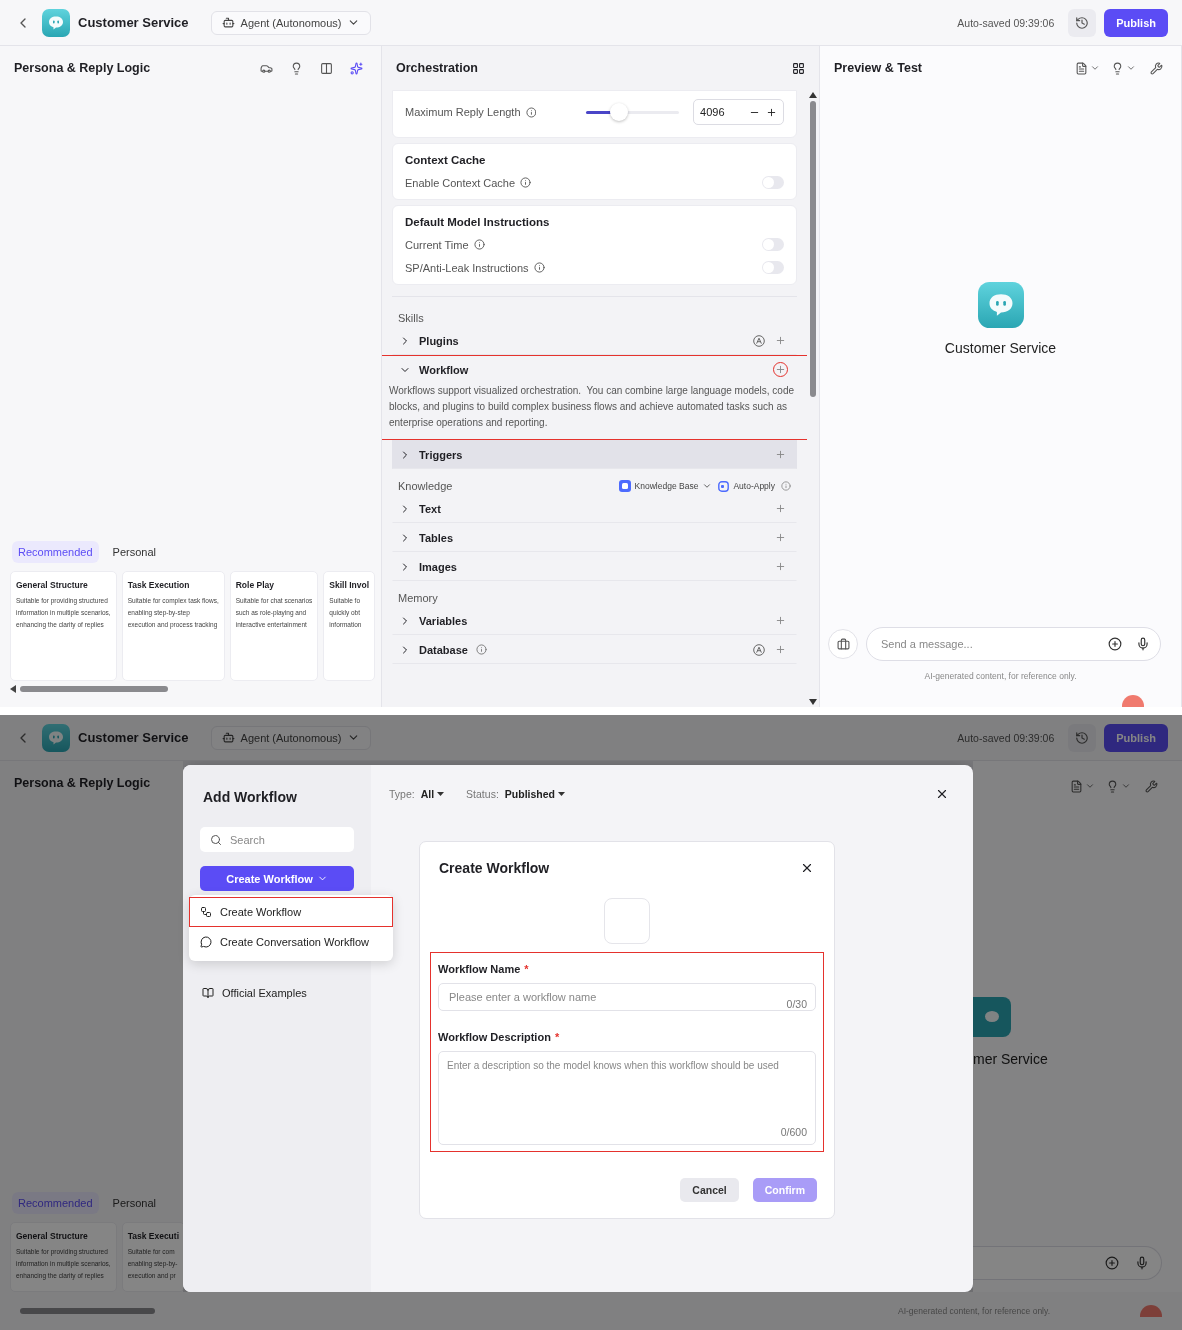  I want to click on setting-label: SP/Anti-Leak Instructions, so click(467, 267).